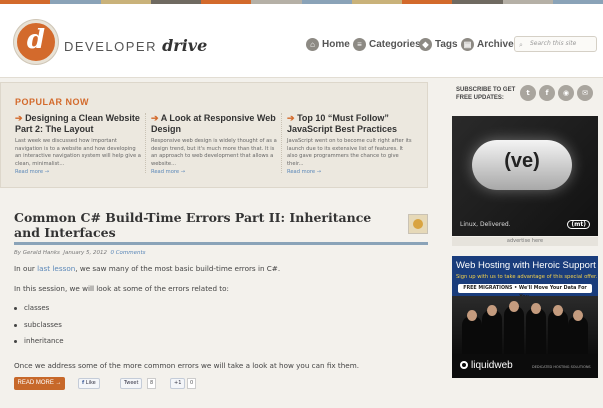  What do you see at coordinates (221, 243) in the screenshot?
I see `title-divider` at bounding box center [221, 243].